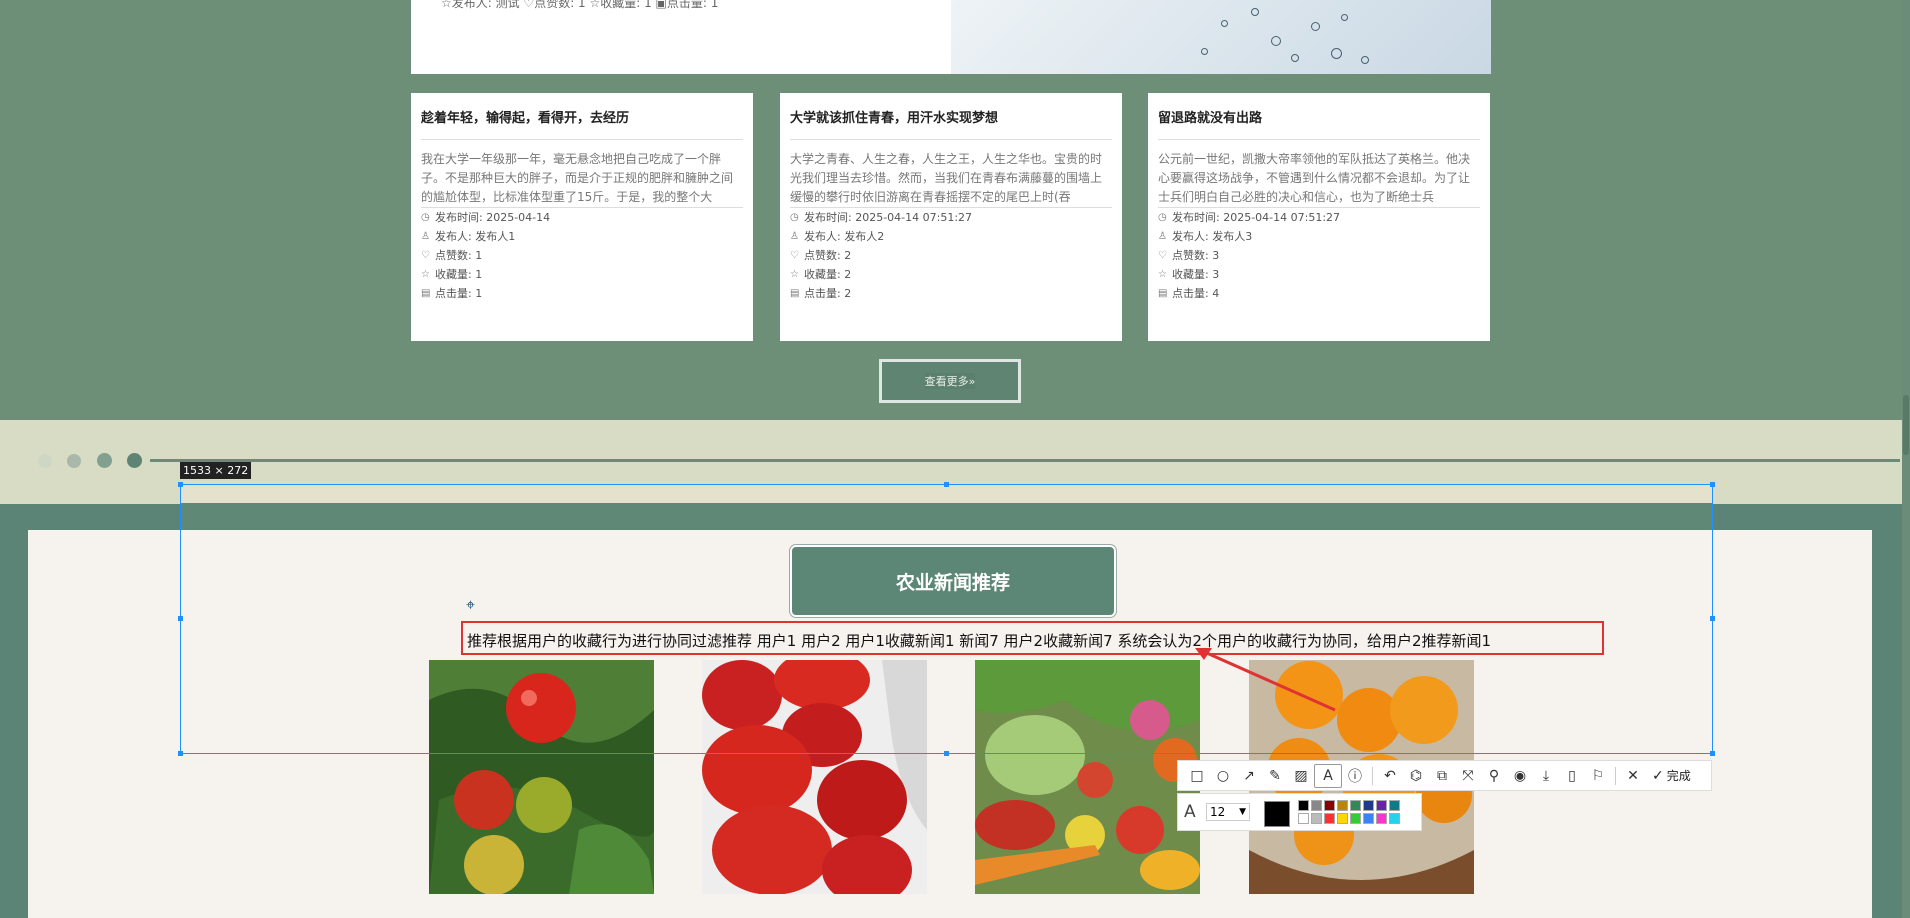 This screenshot has height=918, width=1910. What do you see at coordinates (1277, 814) in the screenshot?
I see `current-color-swatch` at bounding box center [1277, 814].